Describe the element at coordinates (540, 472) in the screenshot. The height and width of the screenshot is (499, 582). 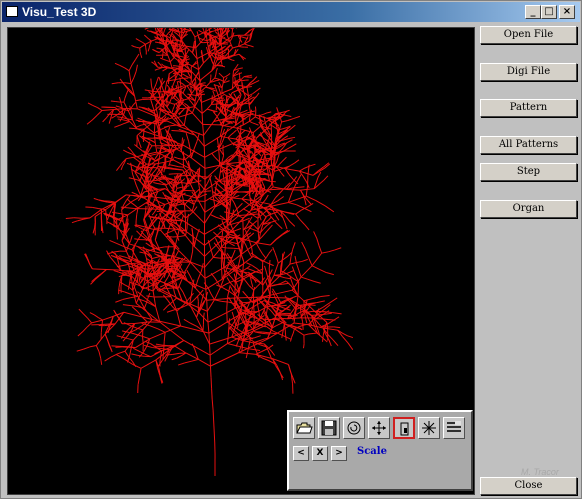
I see `watermark: M. Tracor` at that location.